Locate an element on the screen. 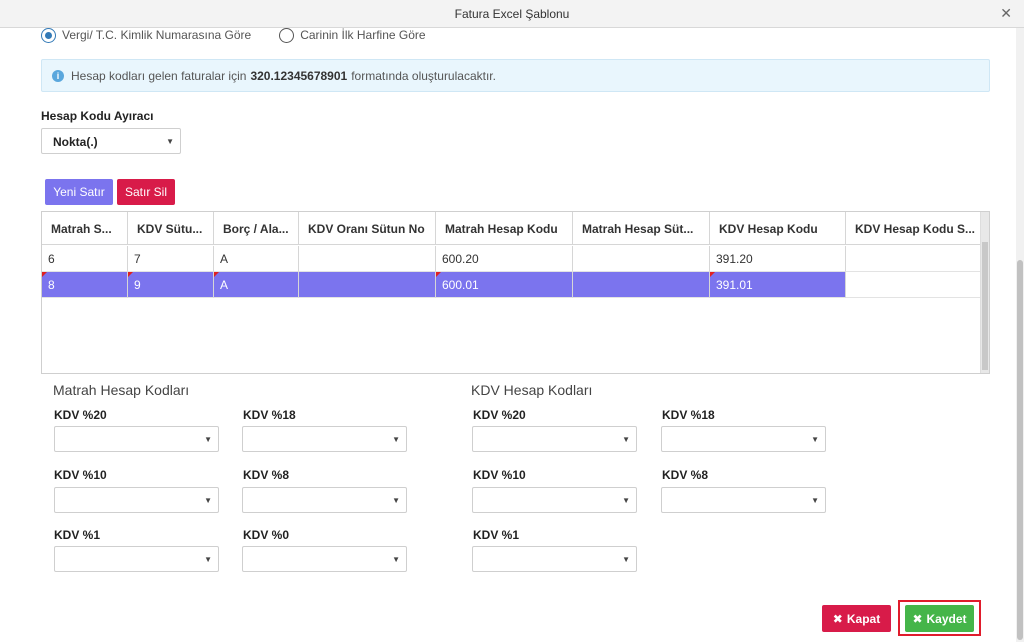 The height and width of the screenshot is (642, 1024). info-code-example: 320.12345678901 is located at coordinates (299, 75).